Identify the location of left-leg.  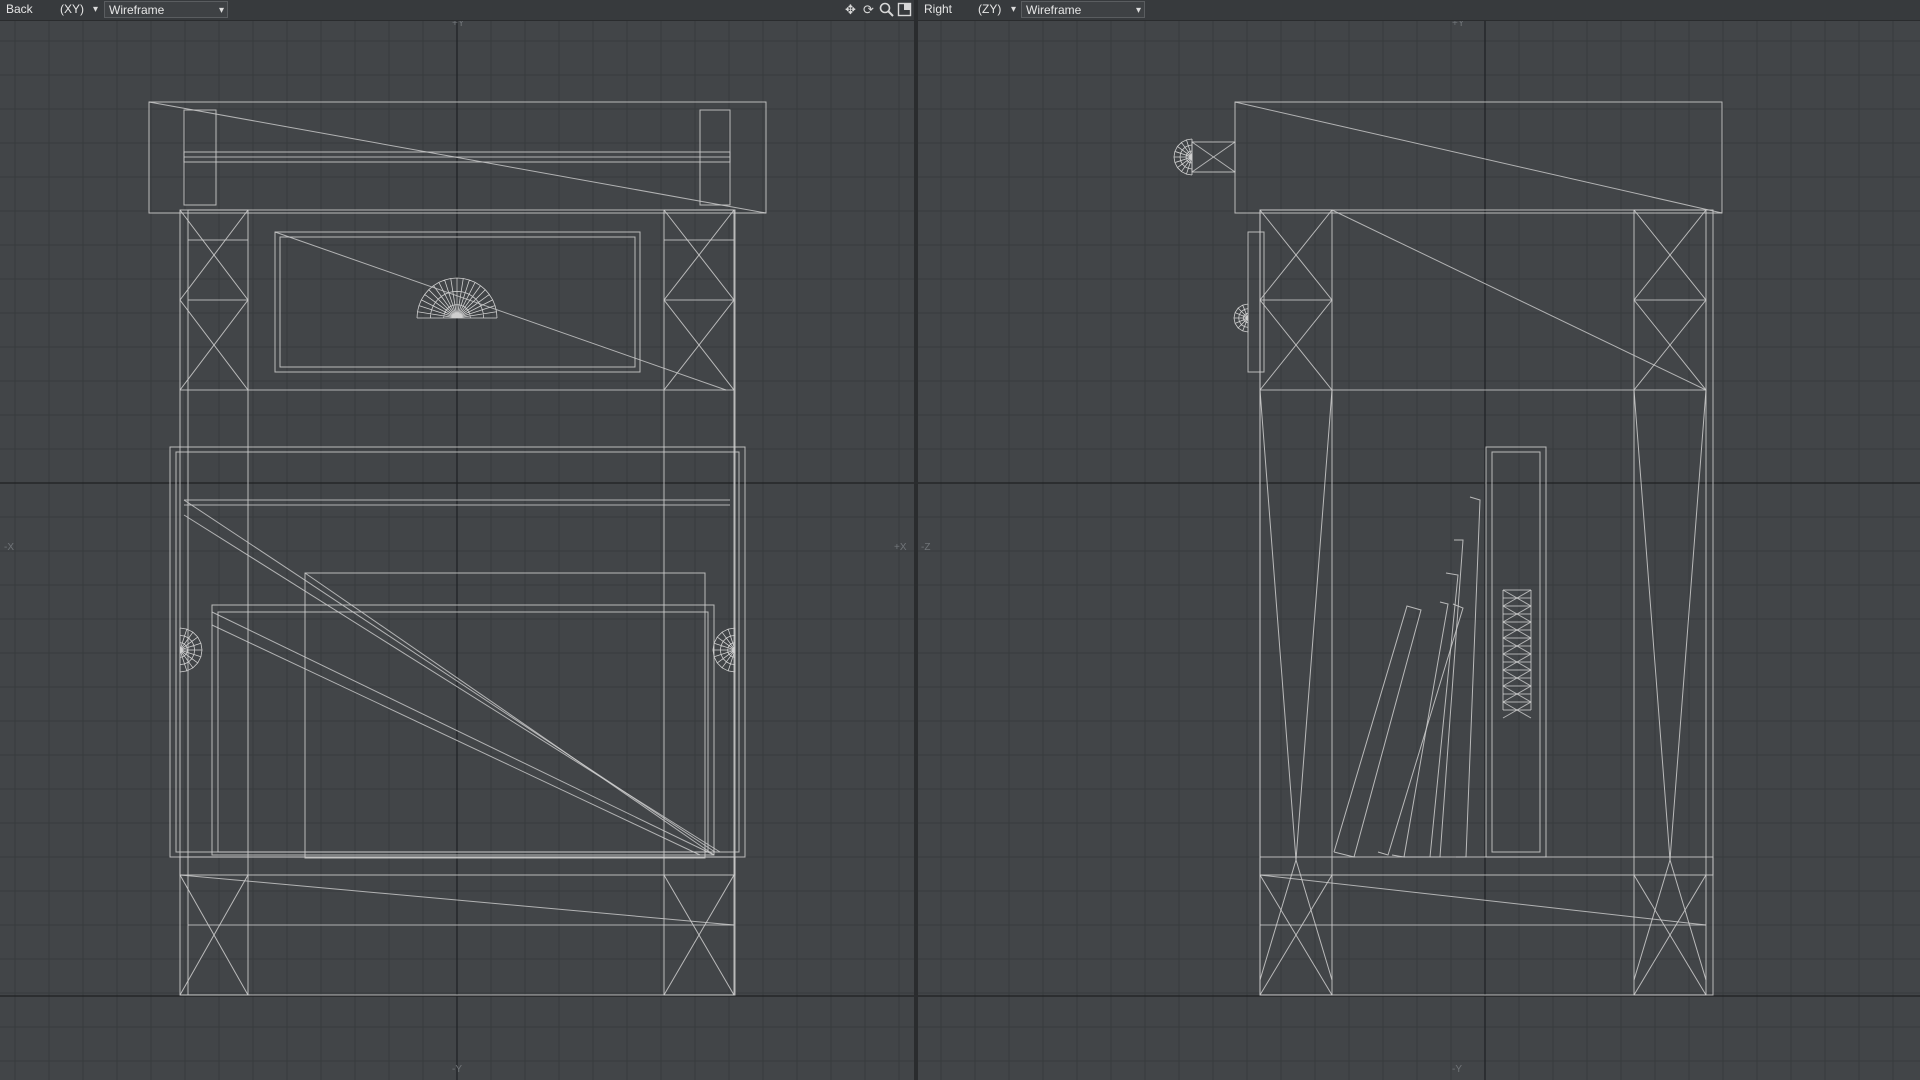
(218, 602).